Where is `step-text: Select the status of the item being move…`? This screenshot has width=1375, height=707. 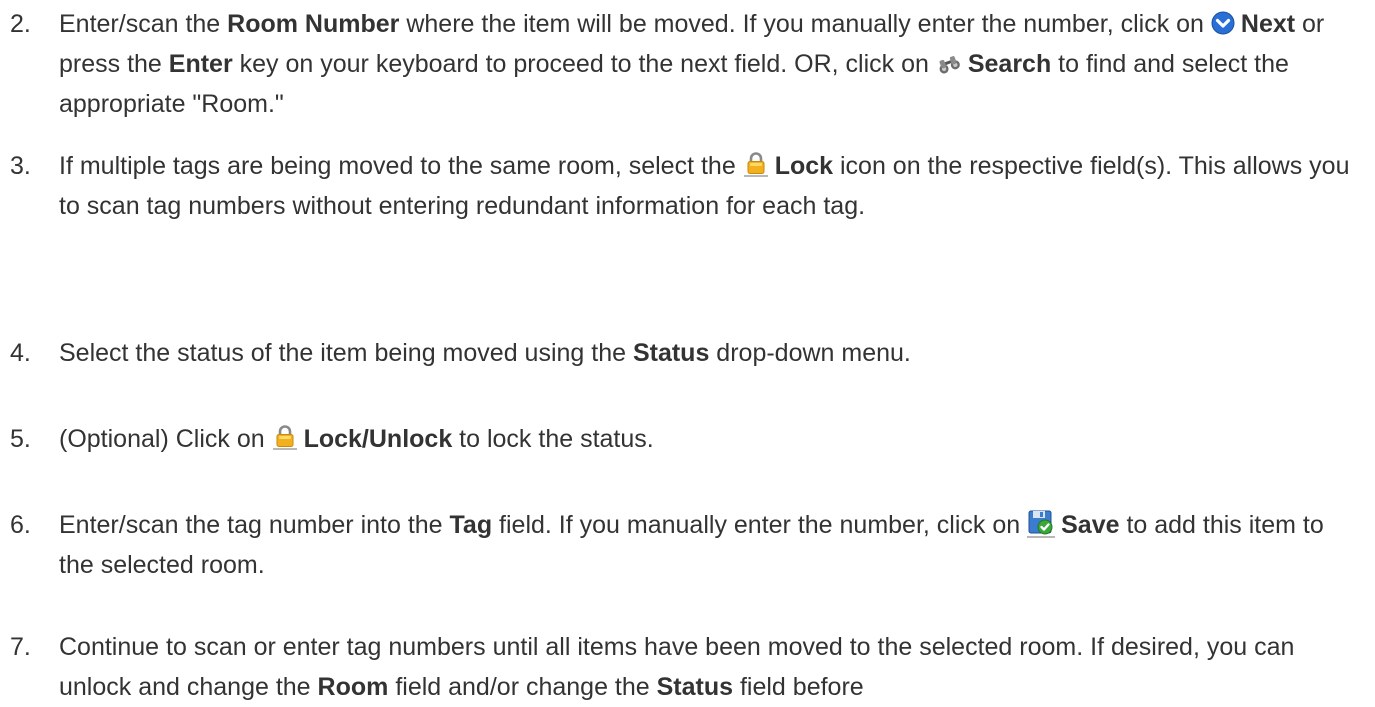
step-text: Select the status of the item being move… is located at coordinates (485, 353).